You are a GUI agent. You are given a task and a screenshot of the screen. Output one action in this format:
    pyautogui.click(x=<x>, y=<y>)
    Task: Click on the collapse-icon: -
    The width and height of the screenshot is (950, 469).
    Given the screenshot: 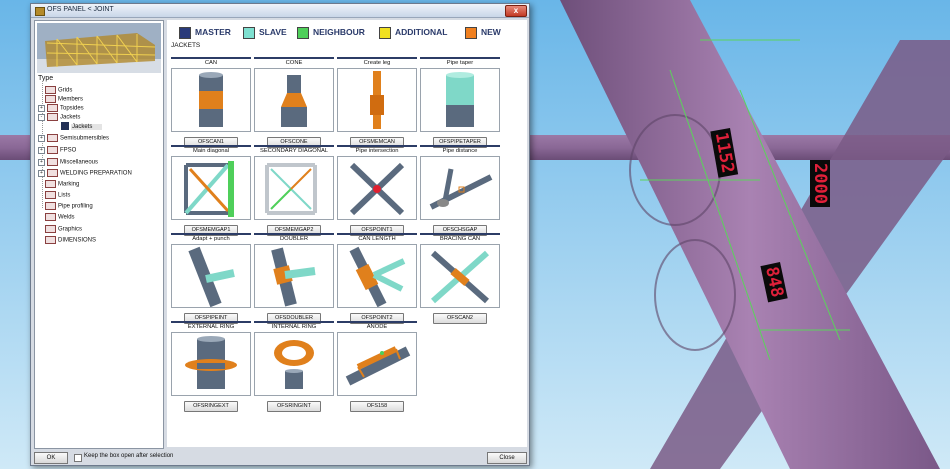 What is the action you would take?
    pyautogui.click(x=41, y=117)
    